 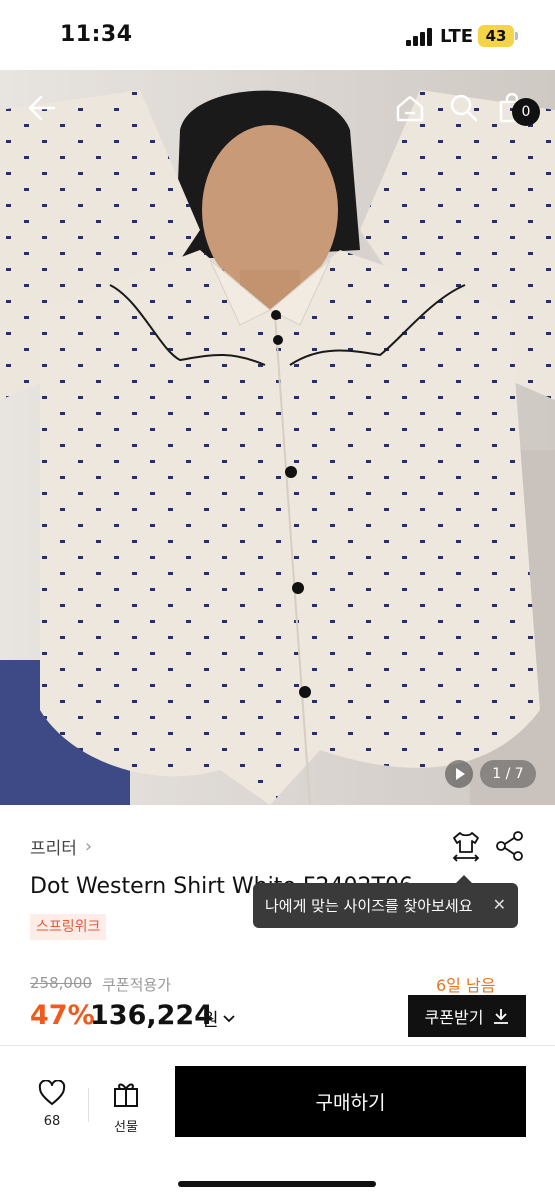 I want to click on home-button, so click(x=410, y=108).